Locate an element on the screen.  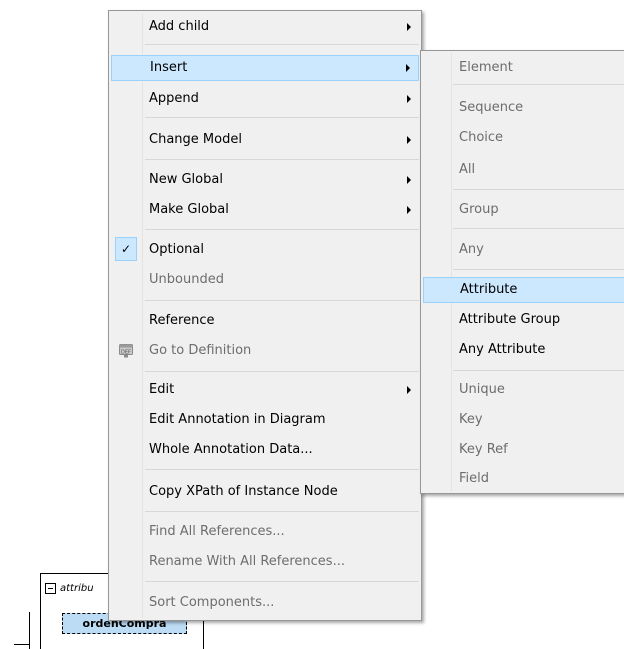
menu-item-go-to-definition: DEF Go to Definition is located at coordinates (265, 351).